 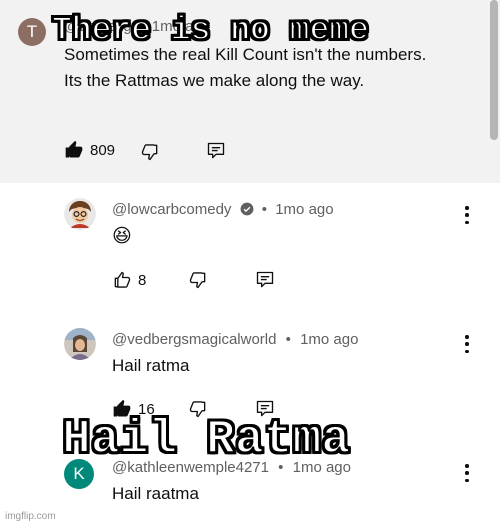 I want to click on thumbs-up-filled-icon, so click(x=74, y=149).